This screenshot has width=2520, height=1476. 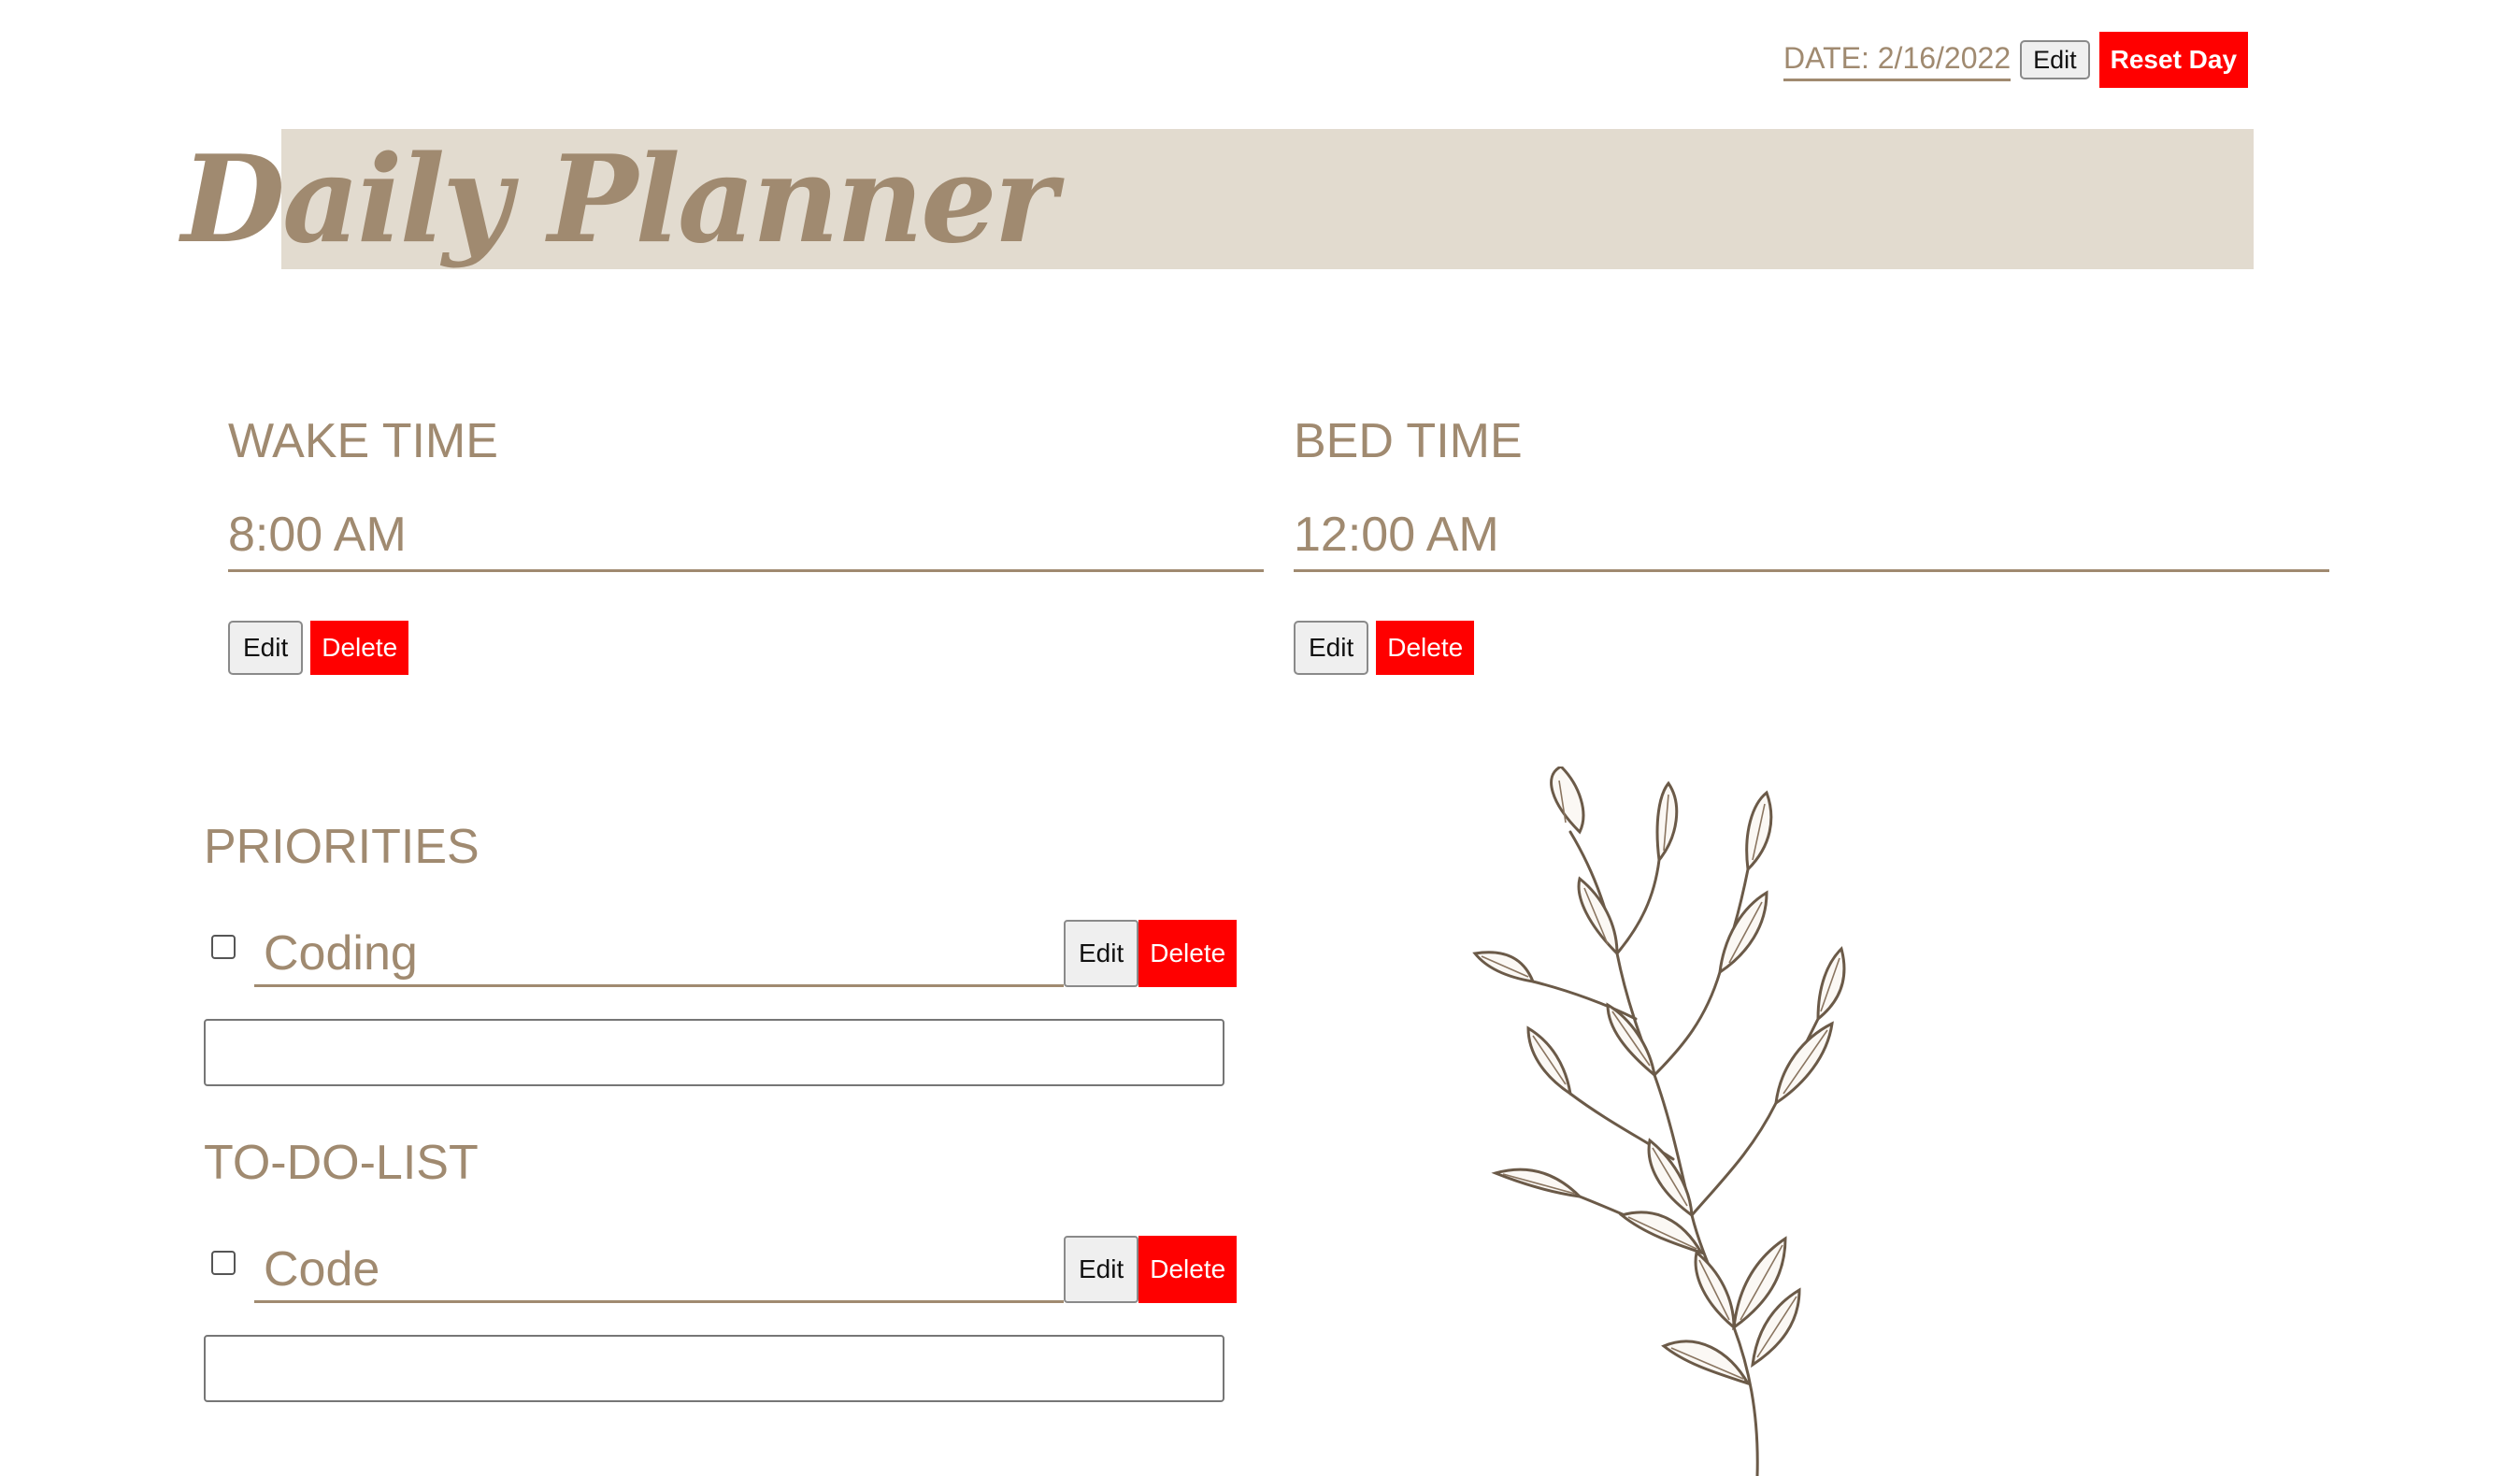 What do you see at coordinates (223, 1263) in the screenshot?
I see `todo-item-checkbox` at bounding box center [223, 1263].